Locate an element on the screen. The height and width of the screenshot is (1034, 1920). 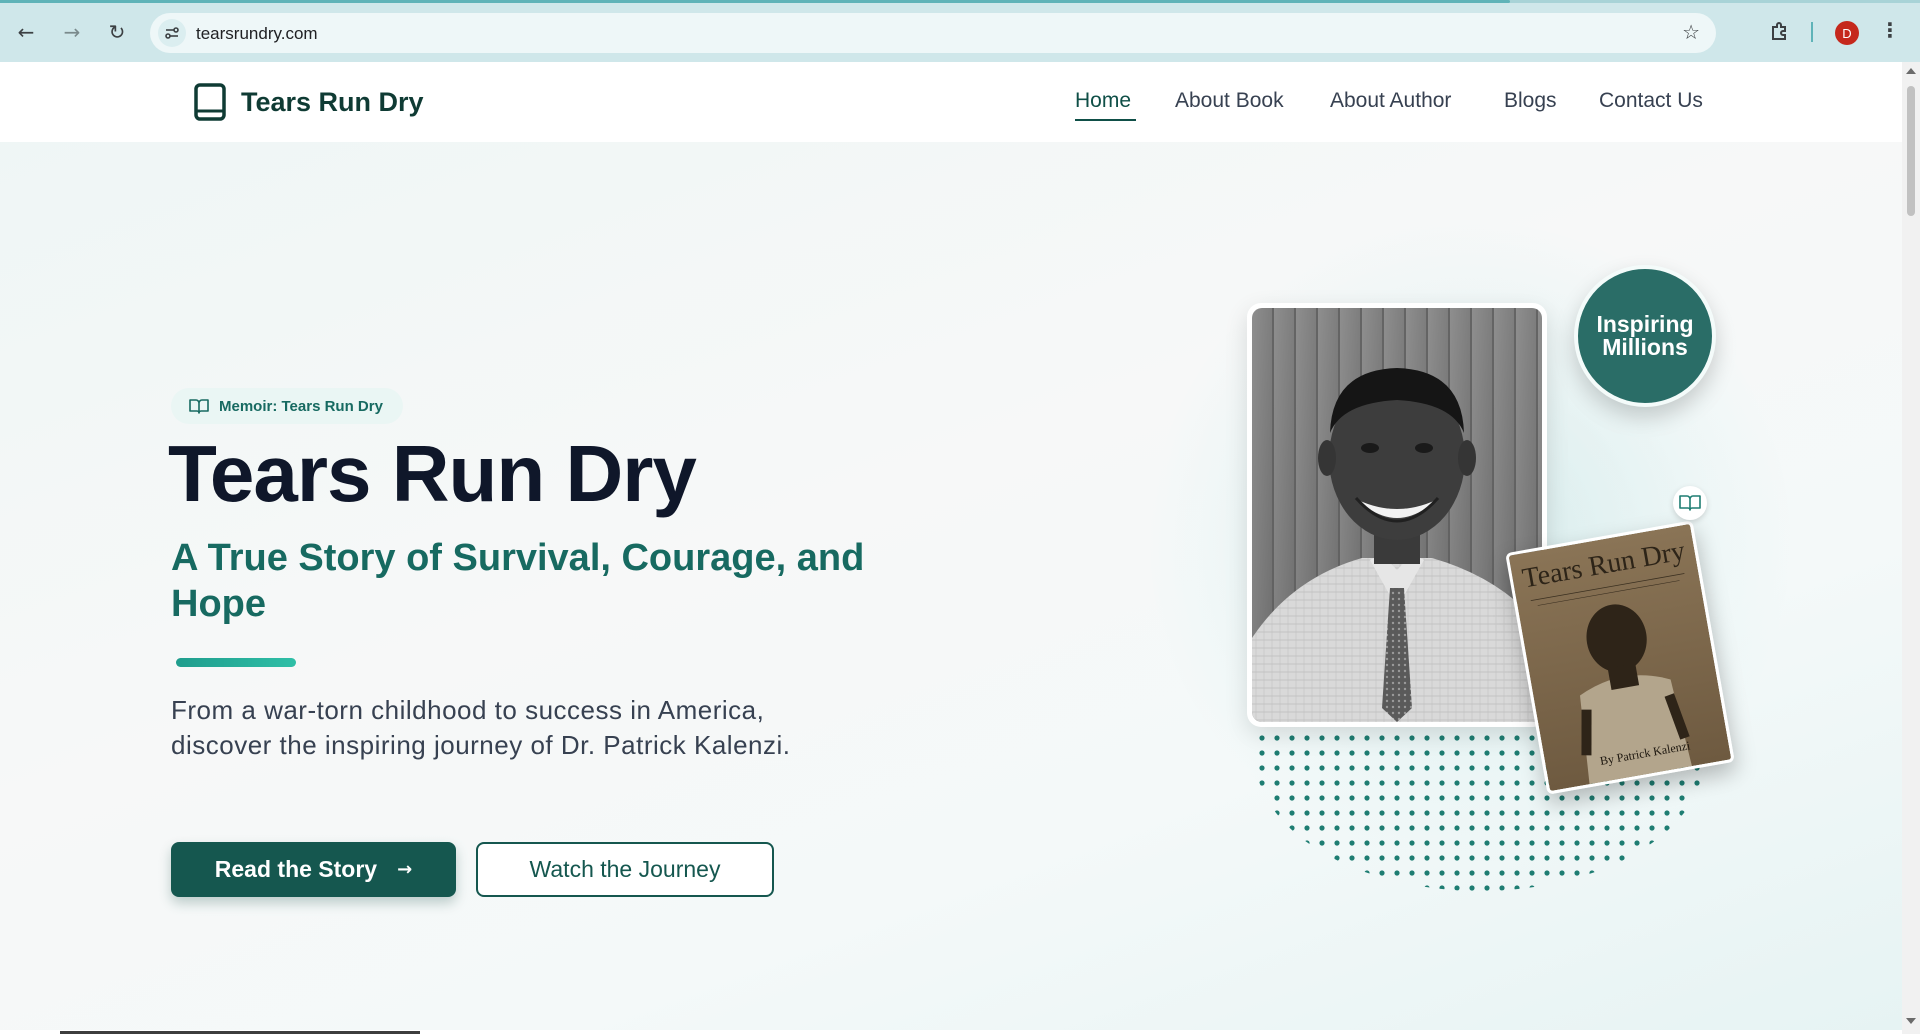
active-nav-underline is located at coordinates (1105, 120).